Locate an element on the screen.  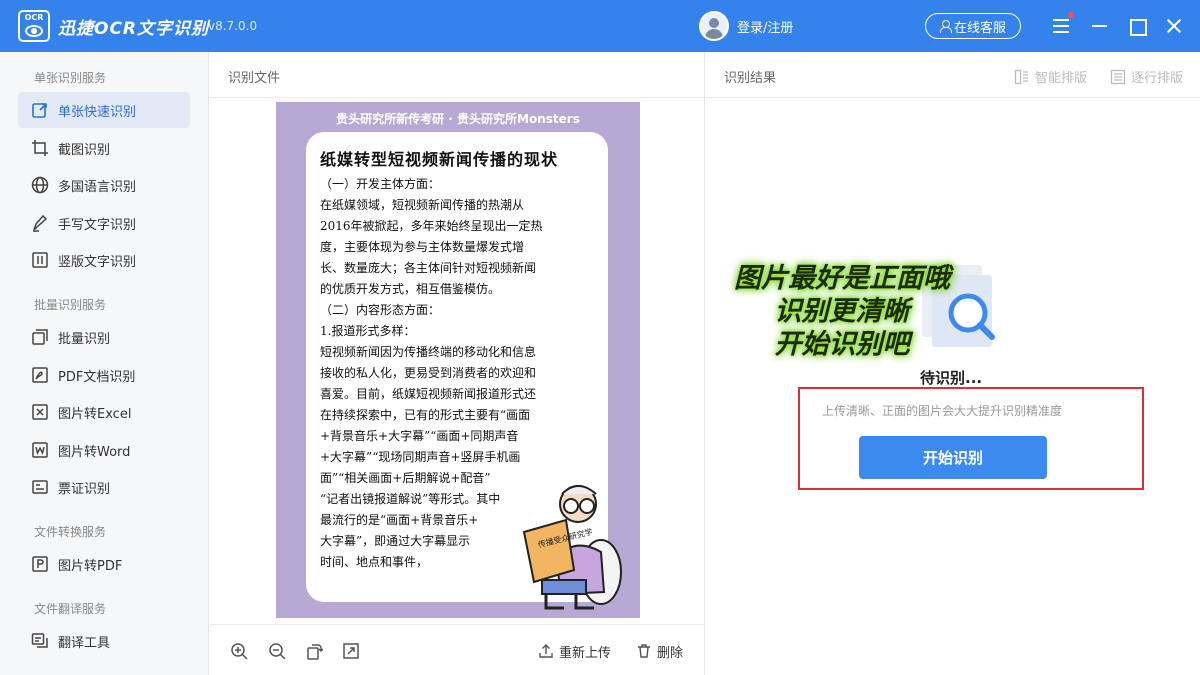
hint-text: 上传清晰、正面的图片会大大提升识别精准度 is located at coordinates (942, 411).